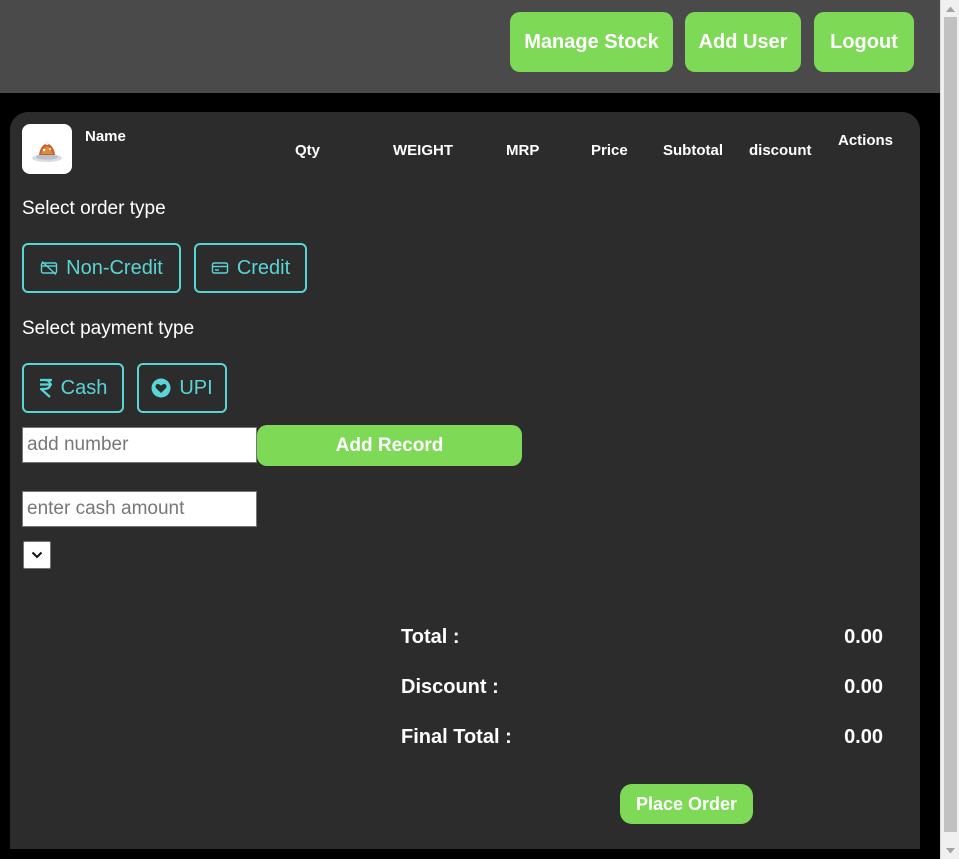 The image size is (959, 859). Describe the element at coordinates (263, 267) in the screenshot. I see `credit-label: Credit` at that location.